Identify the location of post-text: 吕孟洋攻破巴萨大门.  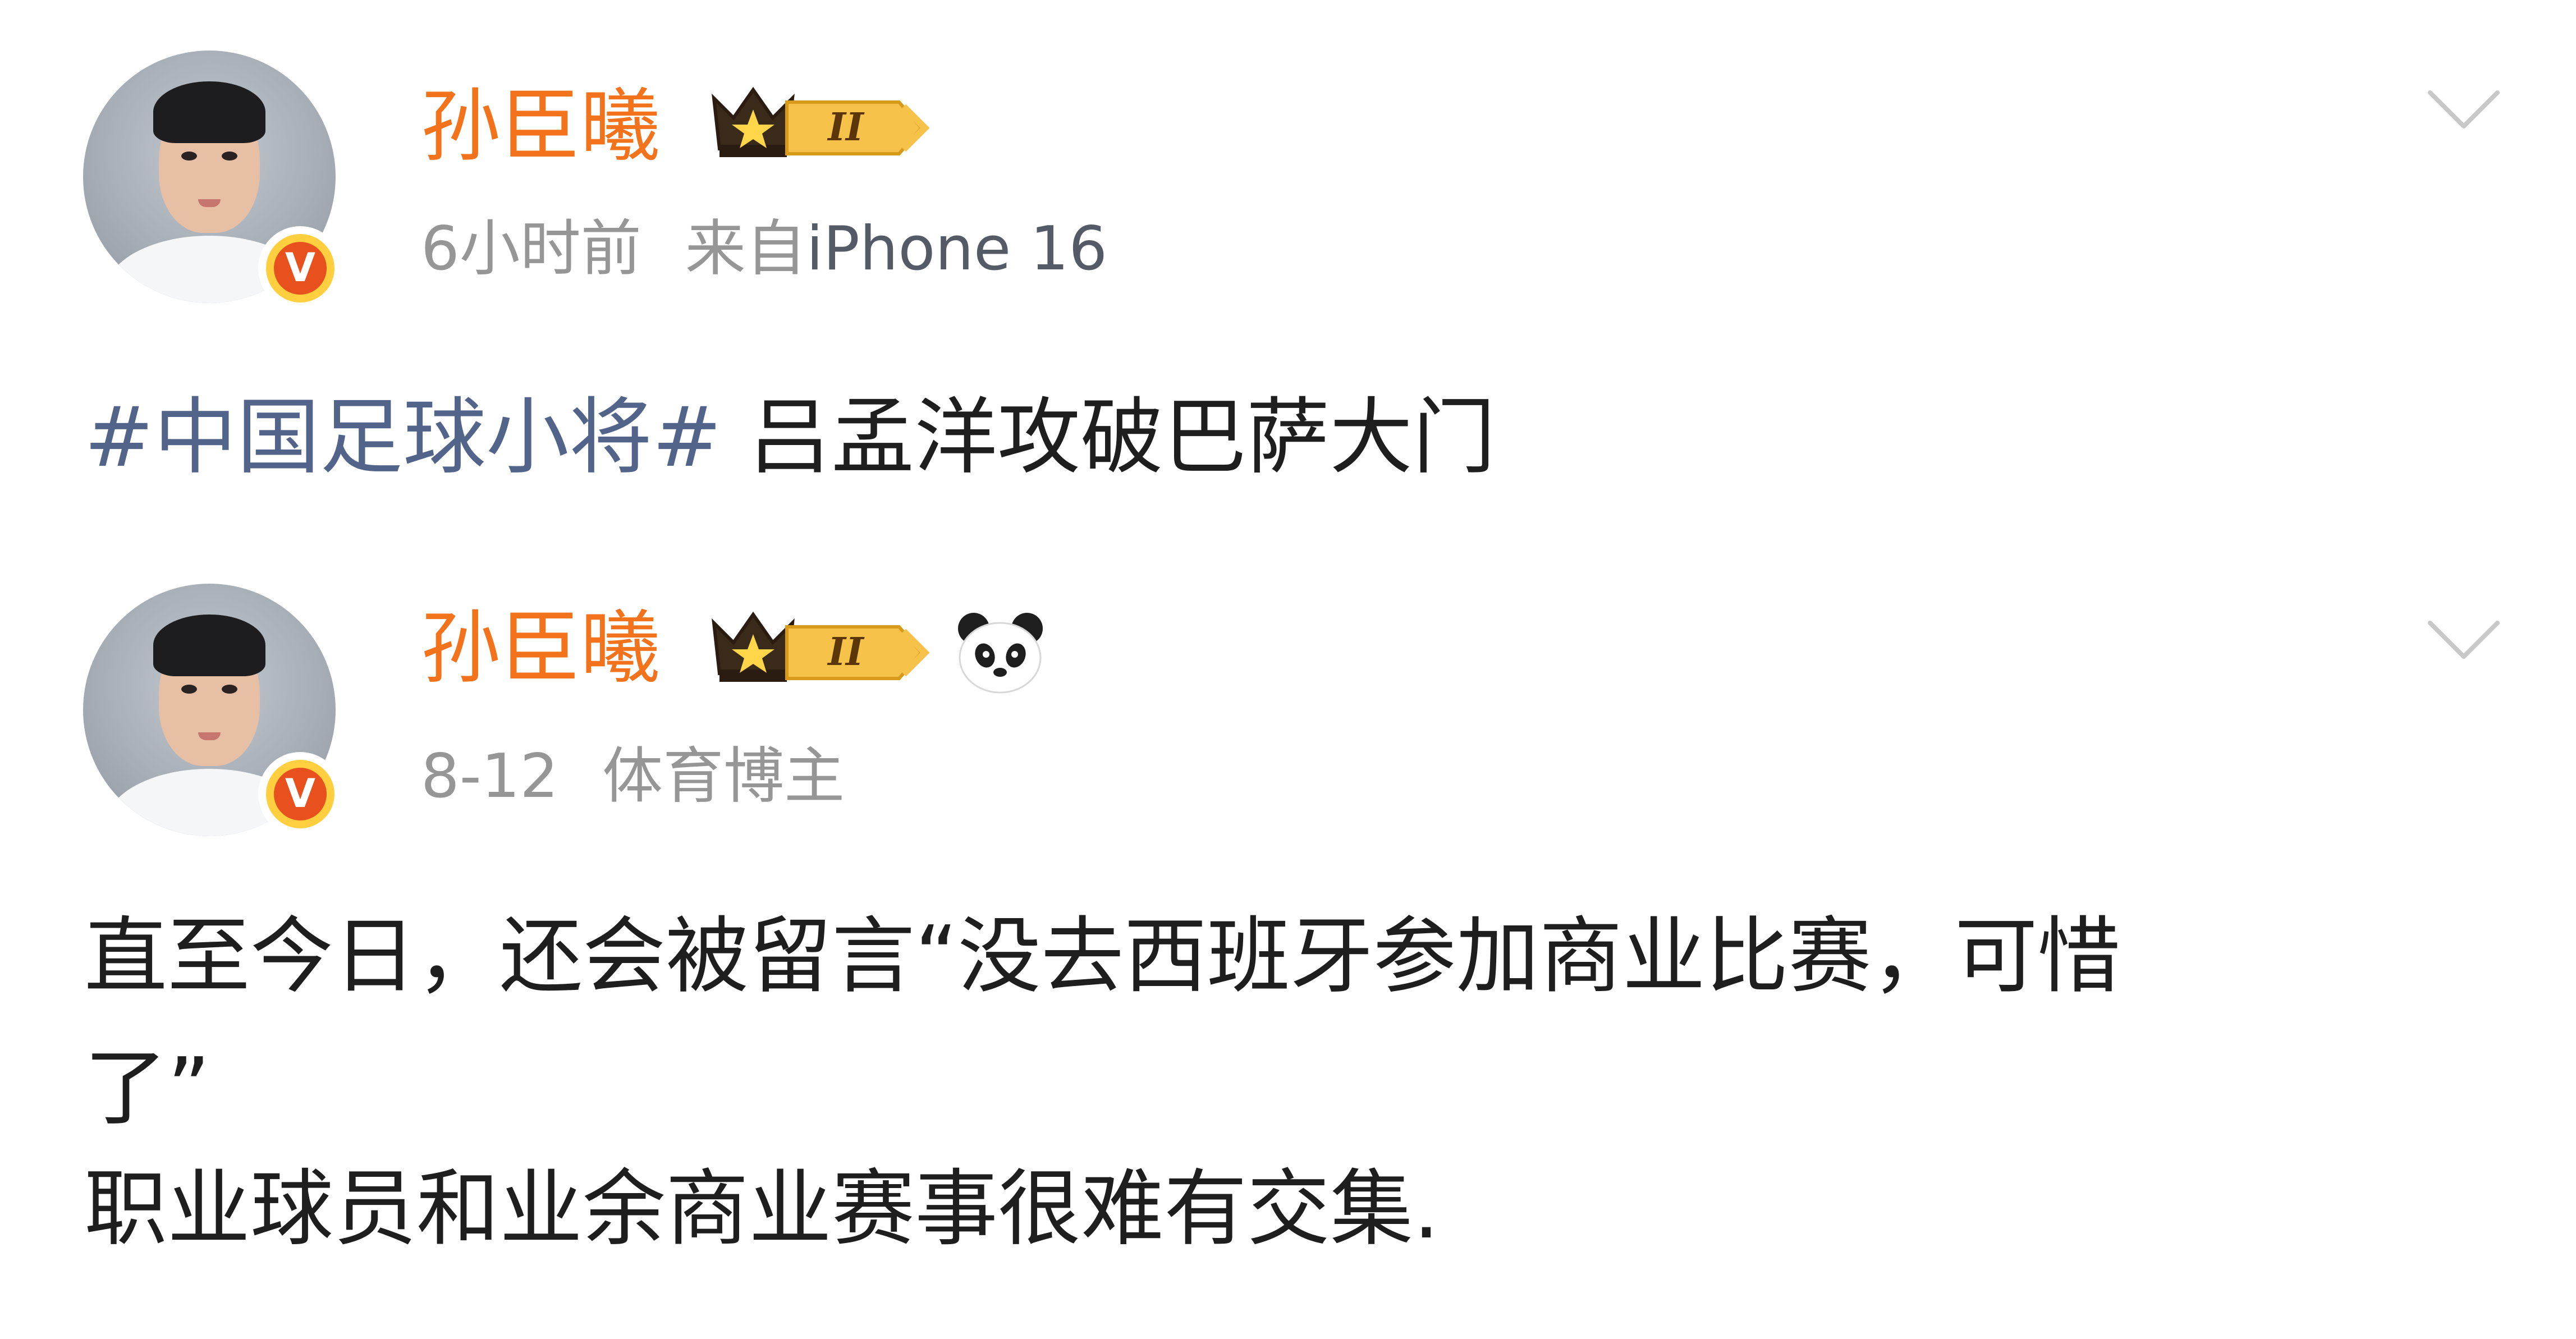
(1109, 437).